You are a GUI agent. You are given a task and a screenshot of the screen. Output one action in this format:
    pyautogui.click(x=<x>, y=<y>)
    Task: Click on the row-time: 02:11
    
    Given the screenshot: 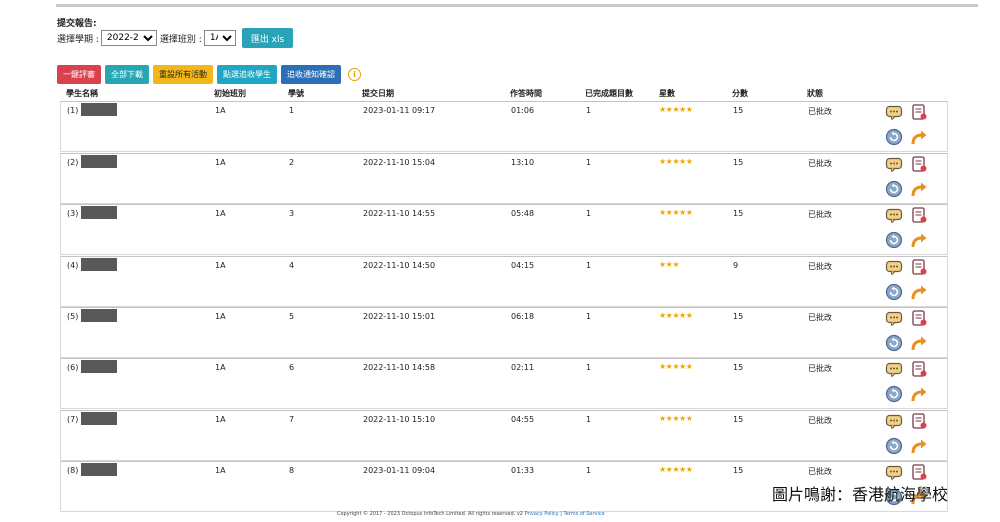 What is the action you would take?
    pyautogui.click(x=523, y=367)
    